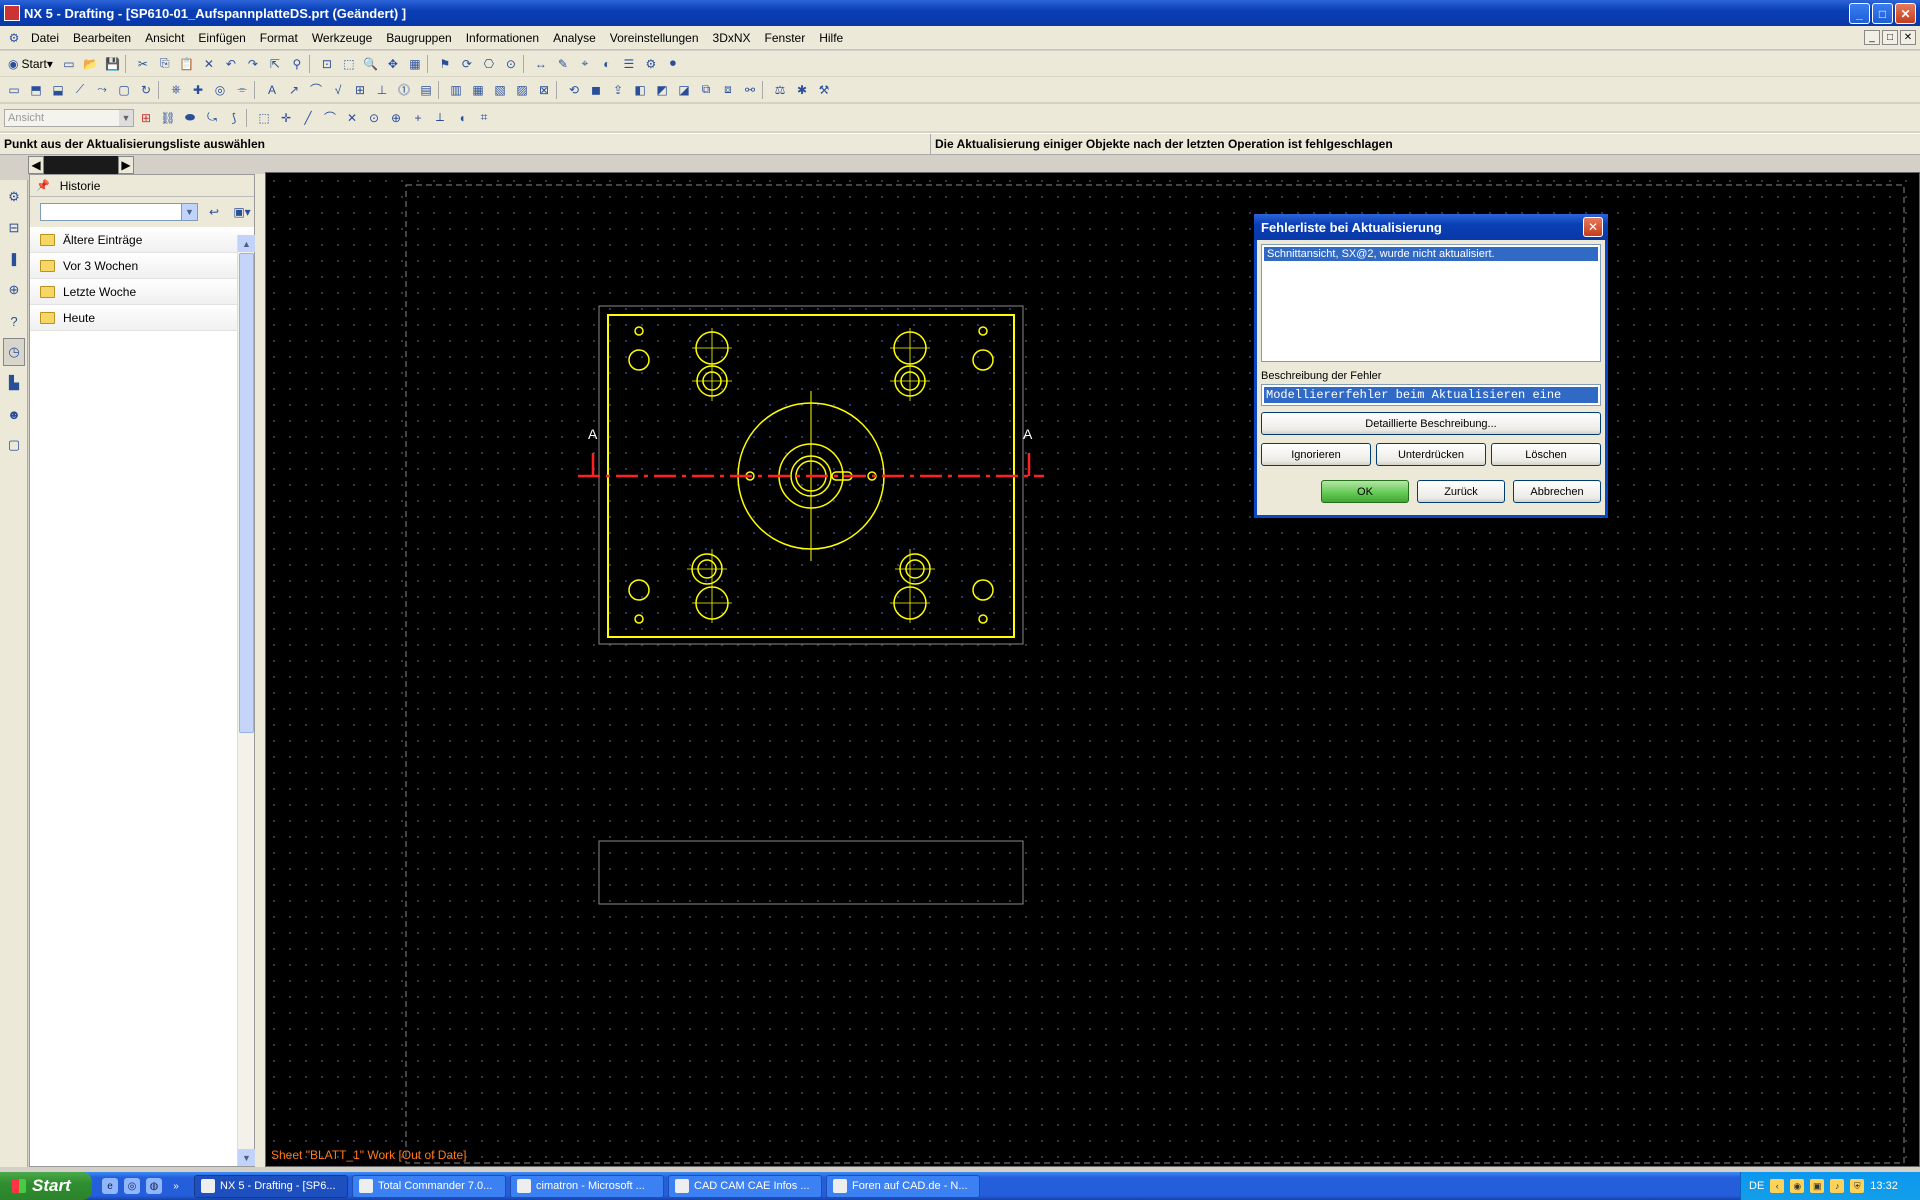  I want to click on history-filter-combo: ▼, so click(119, 212).